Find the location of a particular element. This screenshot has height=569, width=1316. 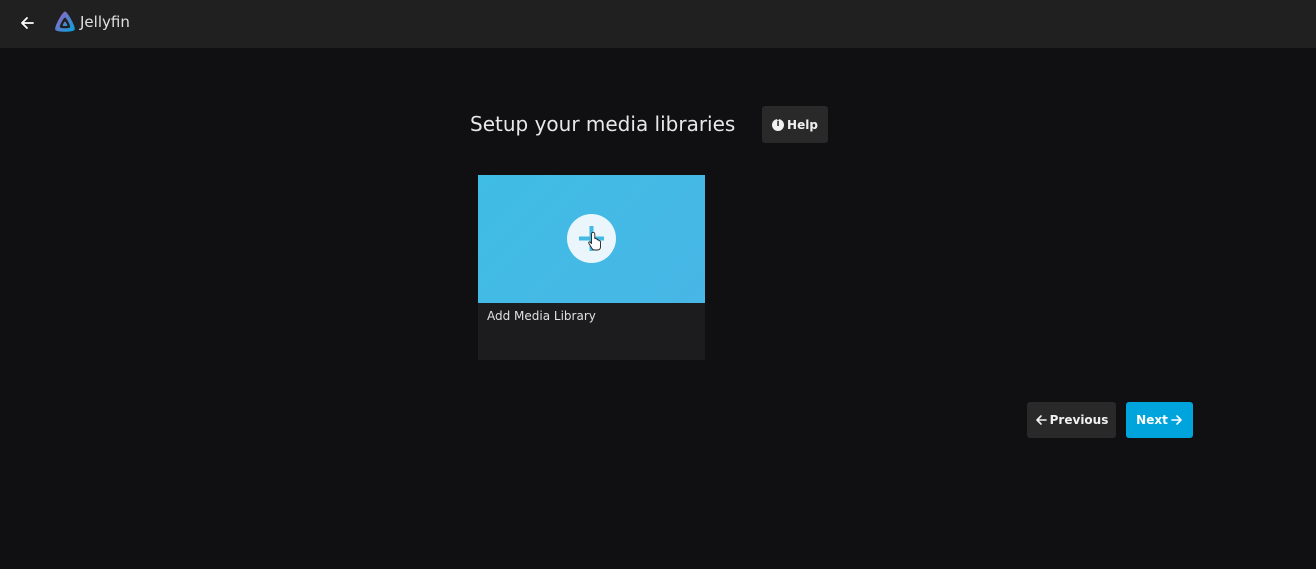

help-button-label: Help is located at coordinates (802, 124).